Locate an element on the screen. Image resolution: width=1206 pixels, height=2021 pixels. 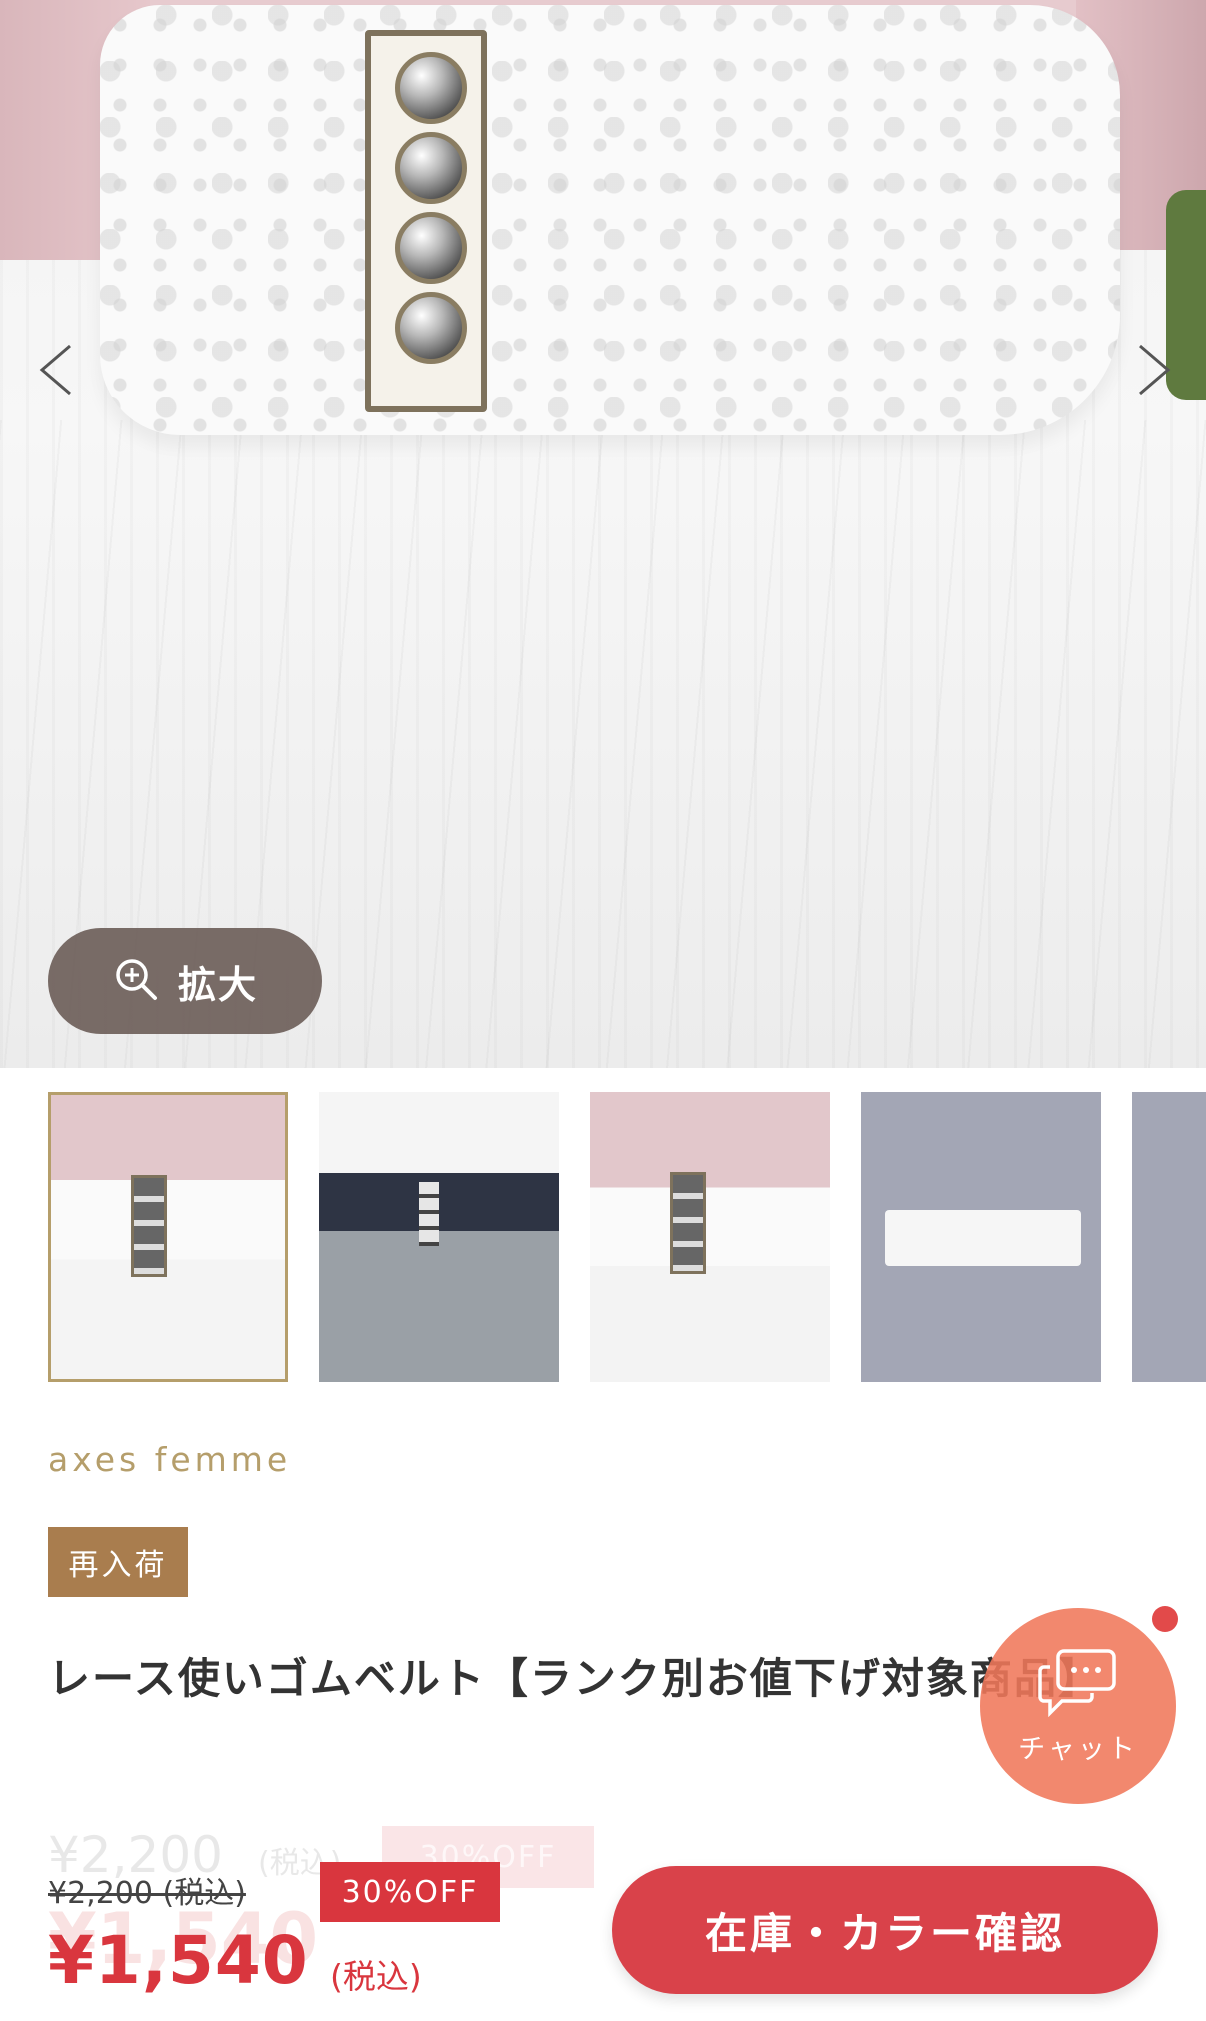
thumbnail-strip is located at coordinates (627, 1239).